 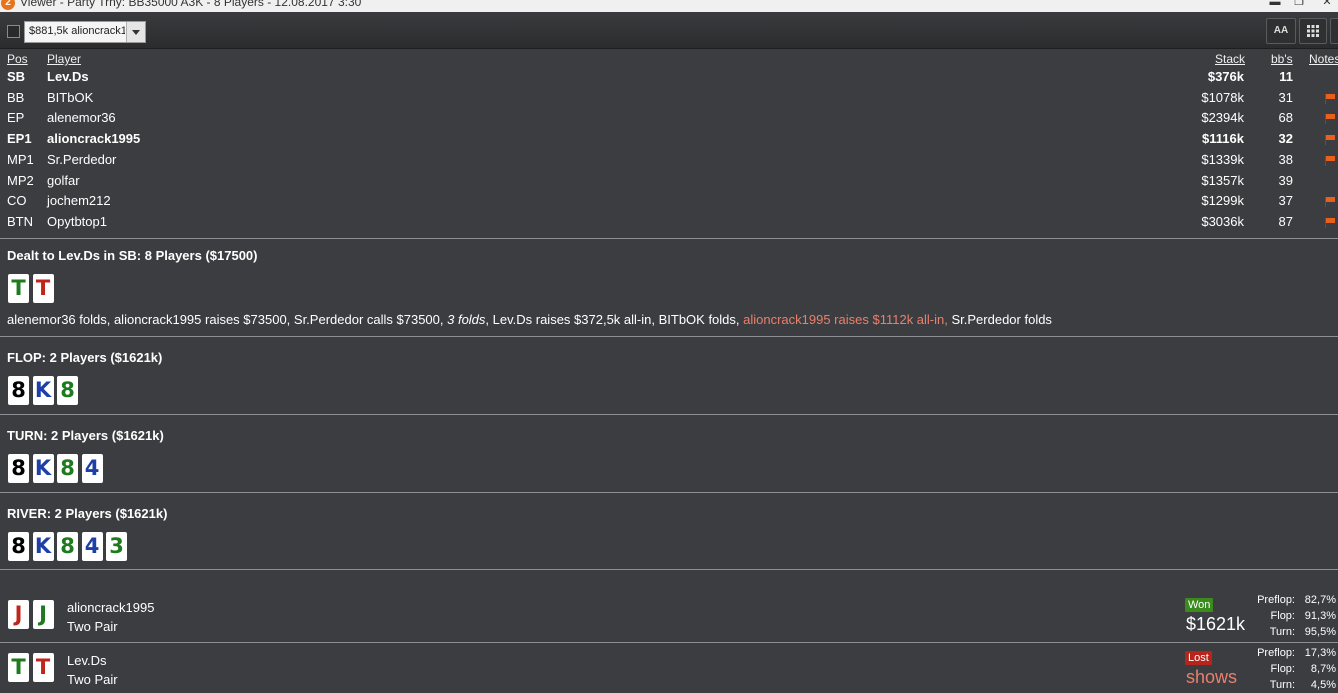 What do you see at coordinates (1223, 139) in the screenshot?
I see `player-stack: $1116k` at bounding box center [1223, 139].